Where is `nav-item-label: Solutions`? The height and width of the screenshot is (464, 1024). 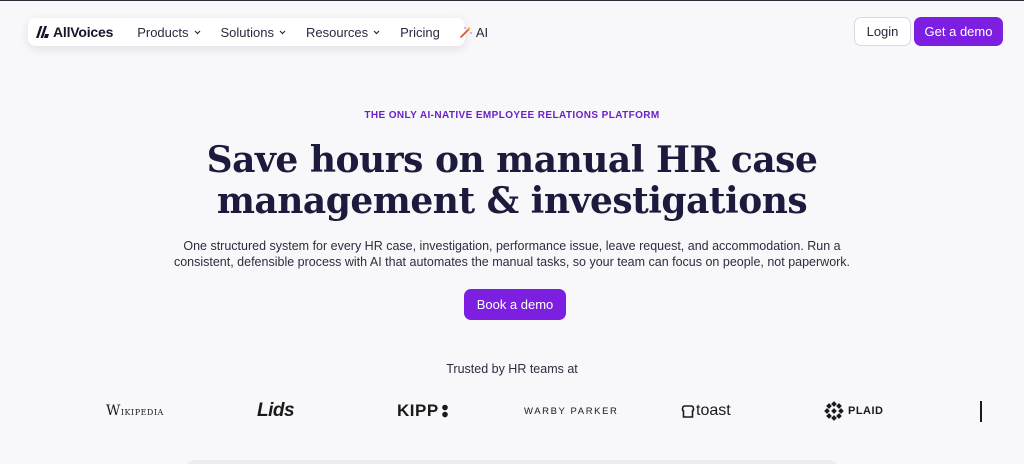 nav-item-label: Solutions is located at coordinates (247, 32).